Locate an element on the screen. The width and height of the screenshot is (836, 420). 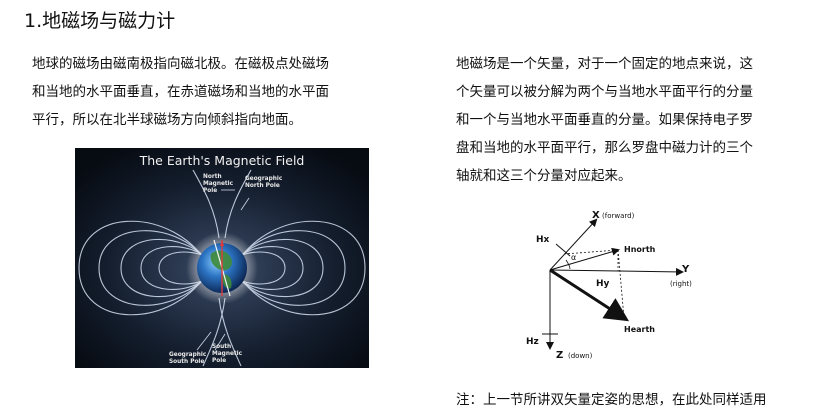
z-axis-note: (down) is located at coordinates (580, 356).